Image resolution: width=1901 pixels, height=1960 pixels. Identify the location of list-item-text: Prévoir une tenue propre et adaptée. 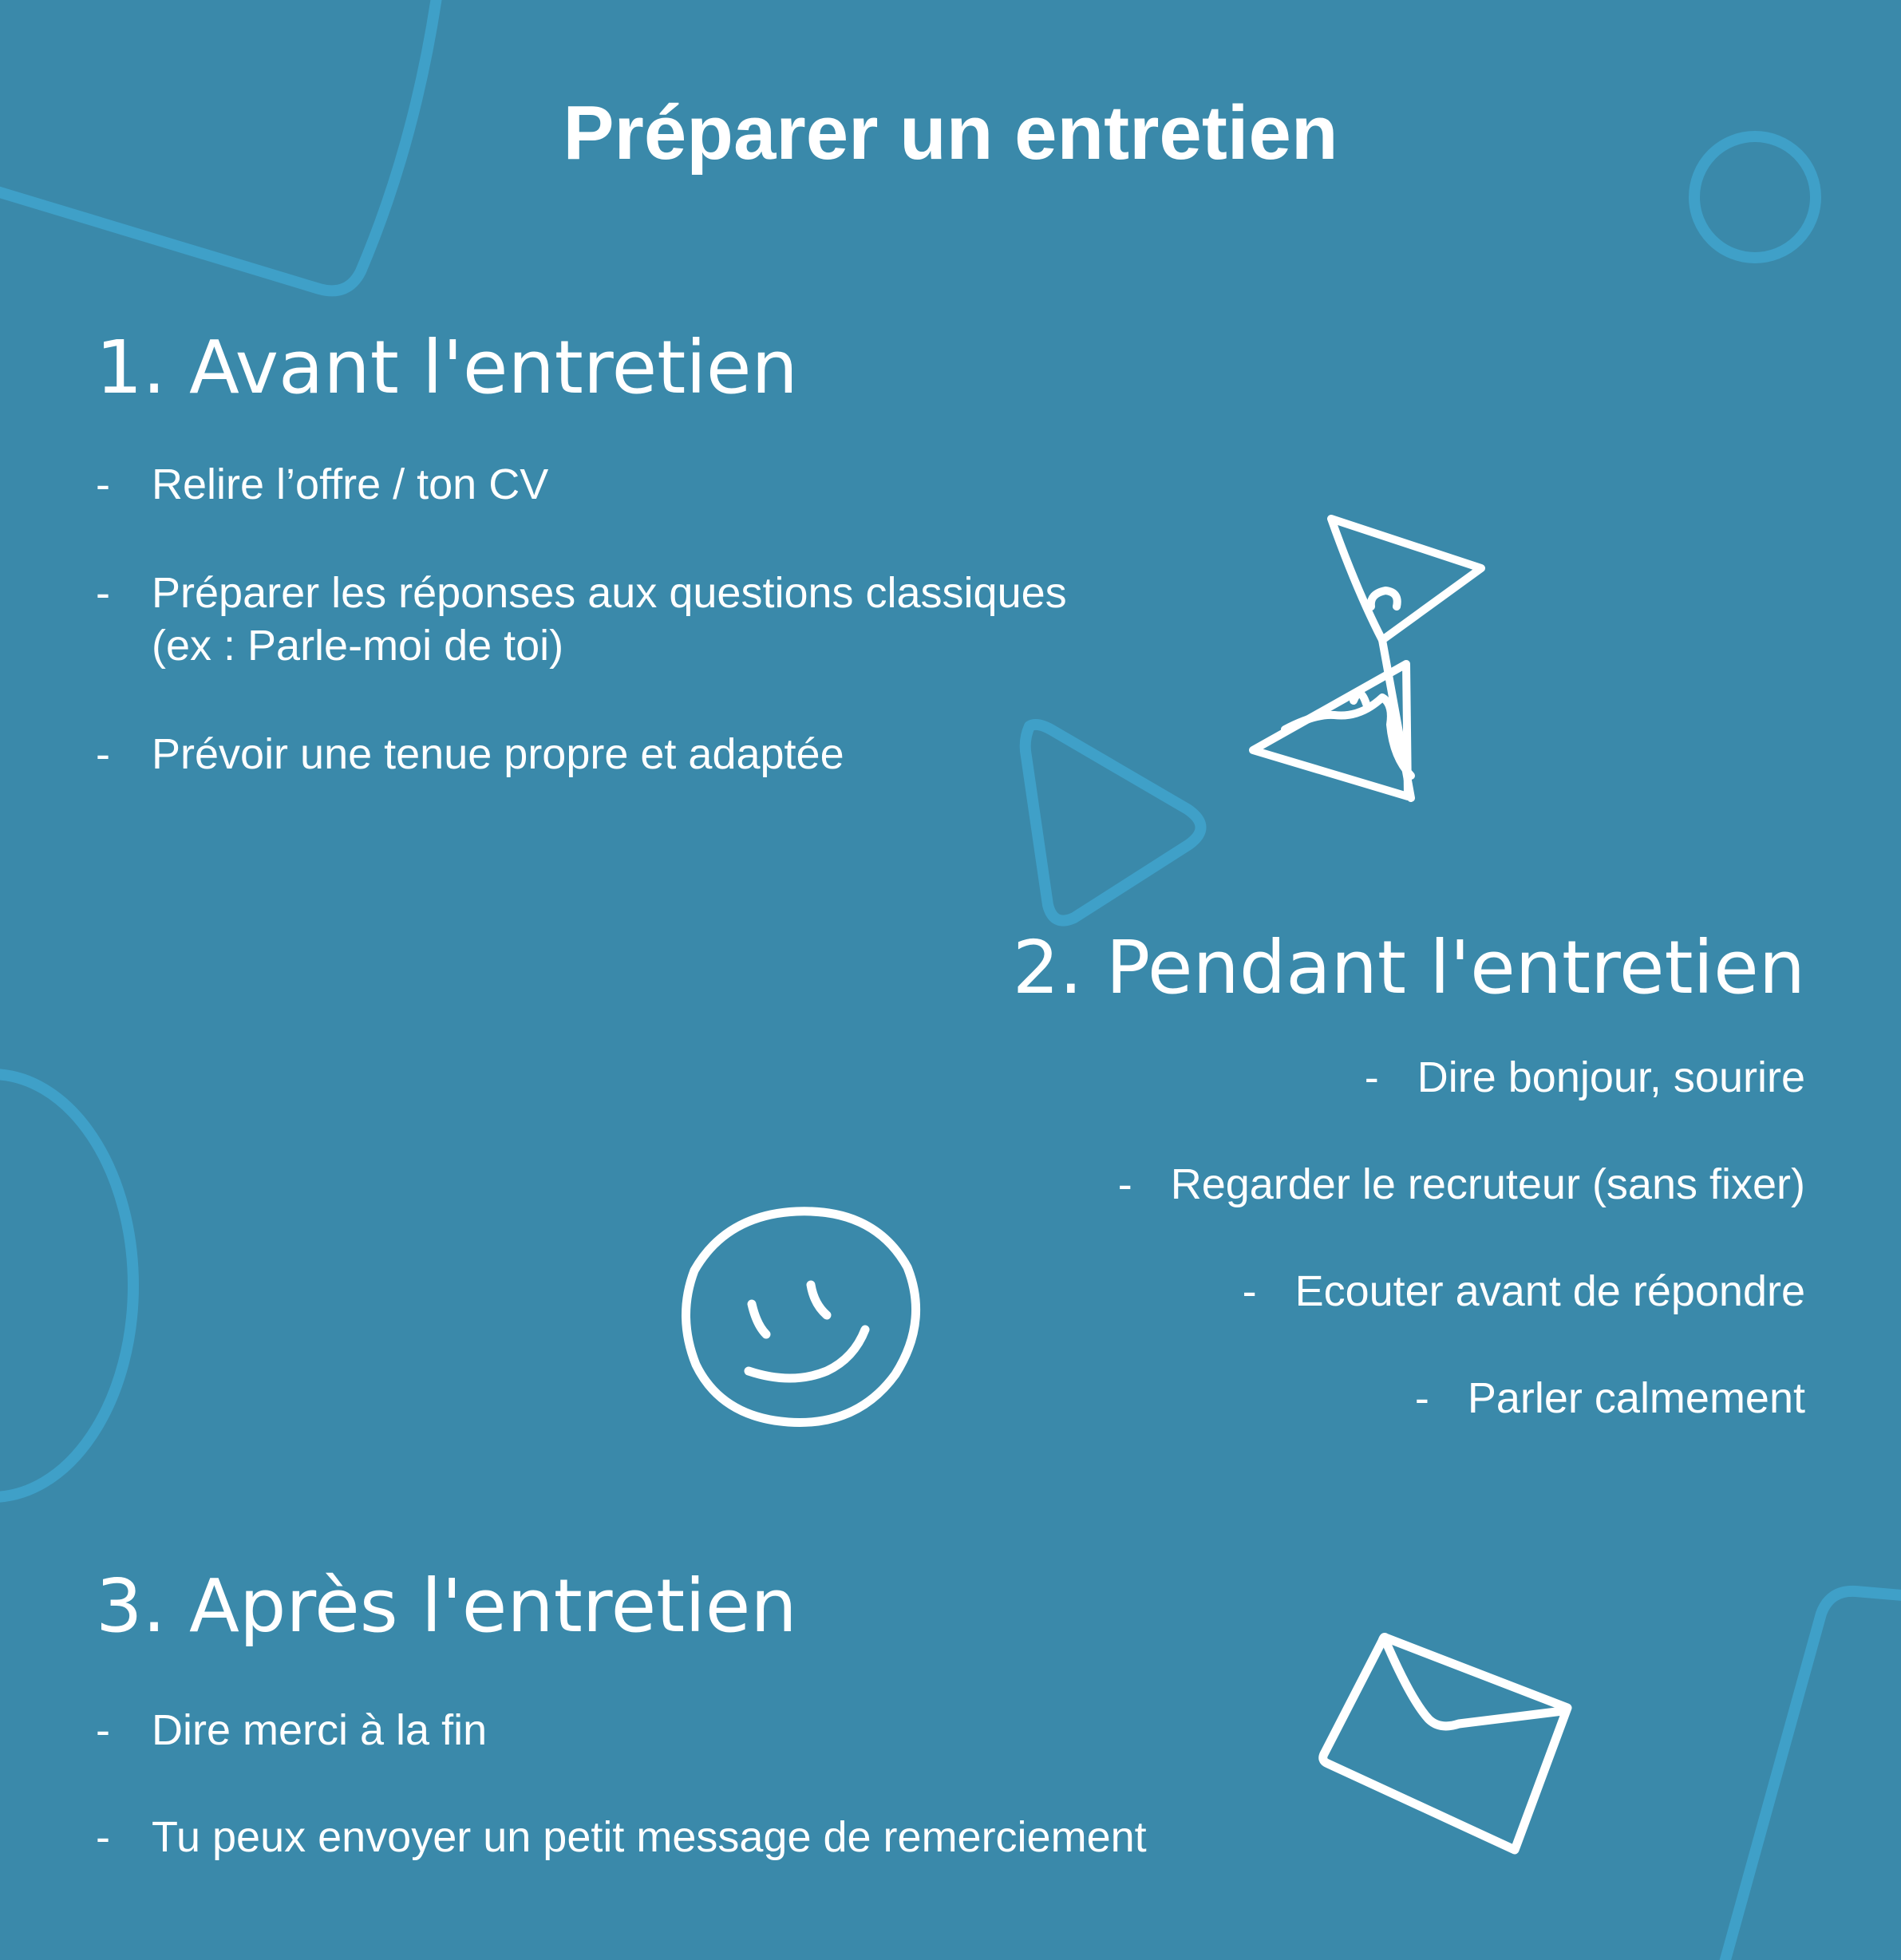
(498, 754).